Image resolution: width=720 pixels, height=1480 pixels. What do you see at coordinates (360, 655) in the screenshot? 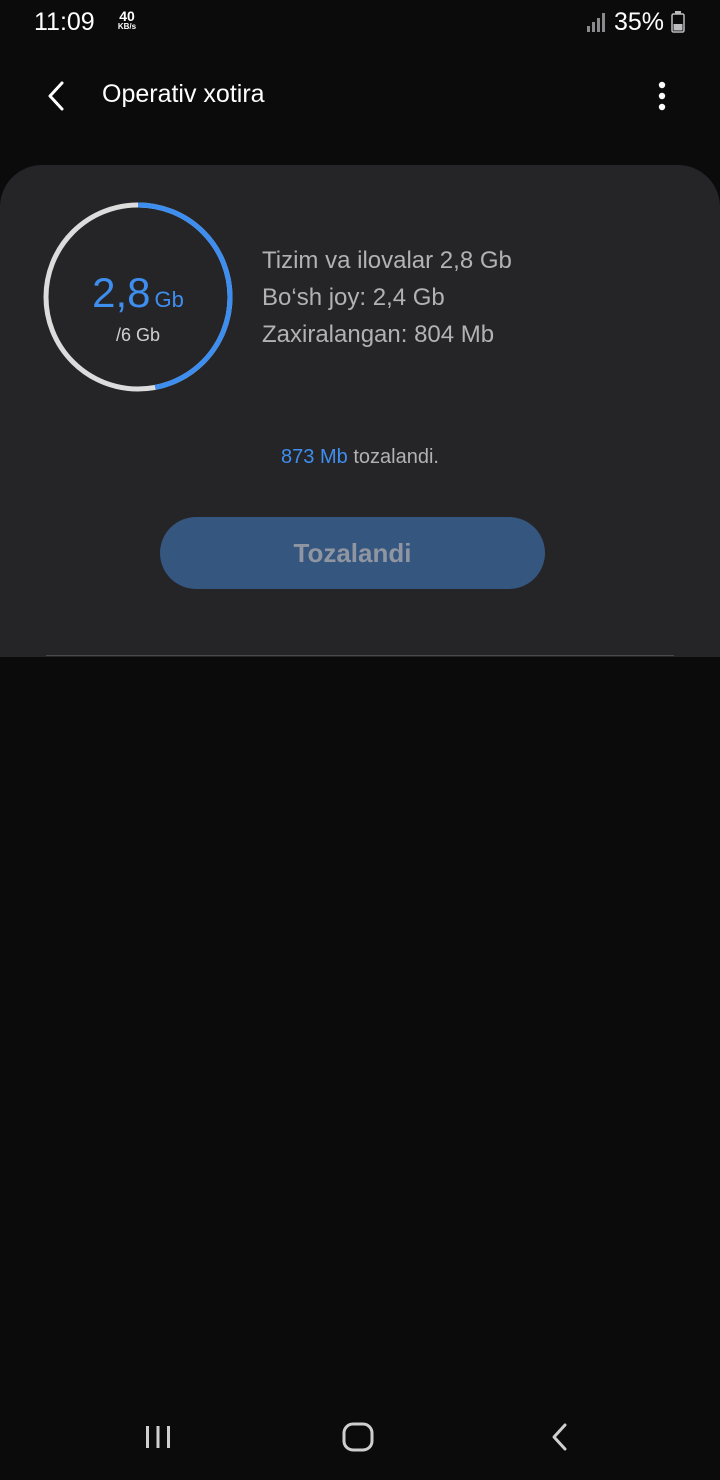
I see `divider` at bounding box center [360, 655].